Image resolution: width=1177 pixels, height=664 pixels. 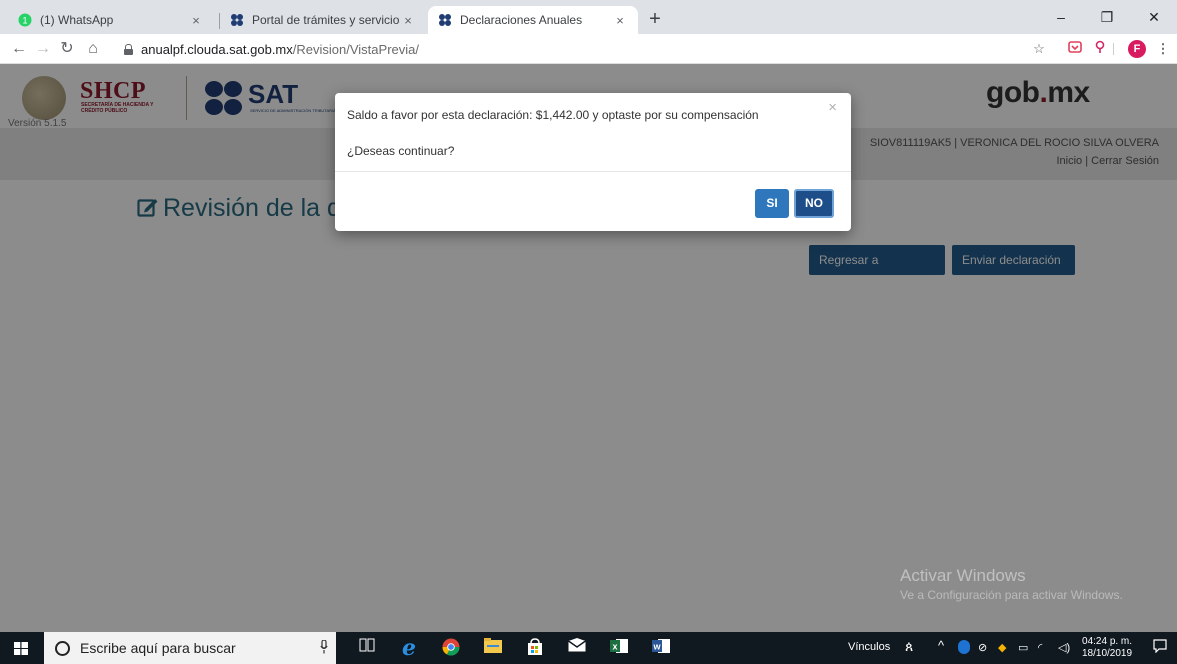 I want to click on notifications-icon, so click(x=1160, y=647).